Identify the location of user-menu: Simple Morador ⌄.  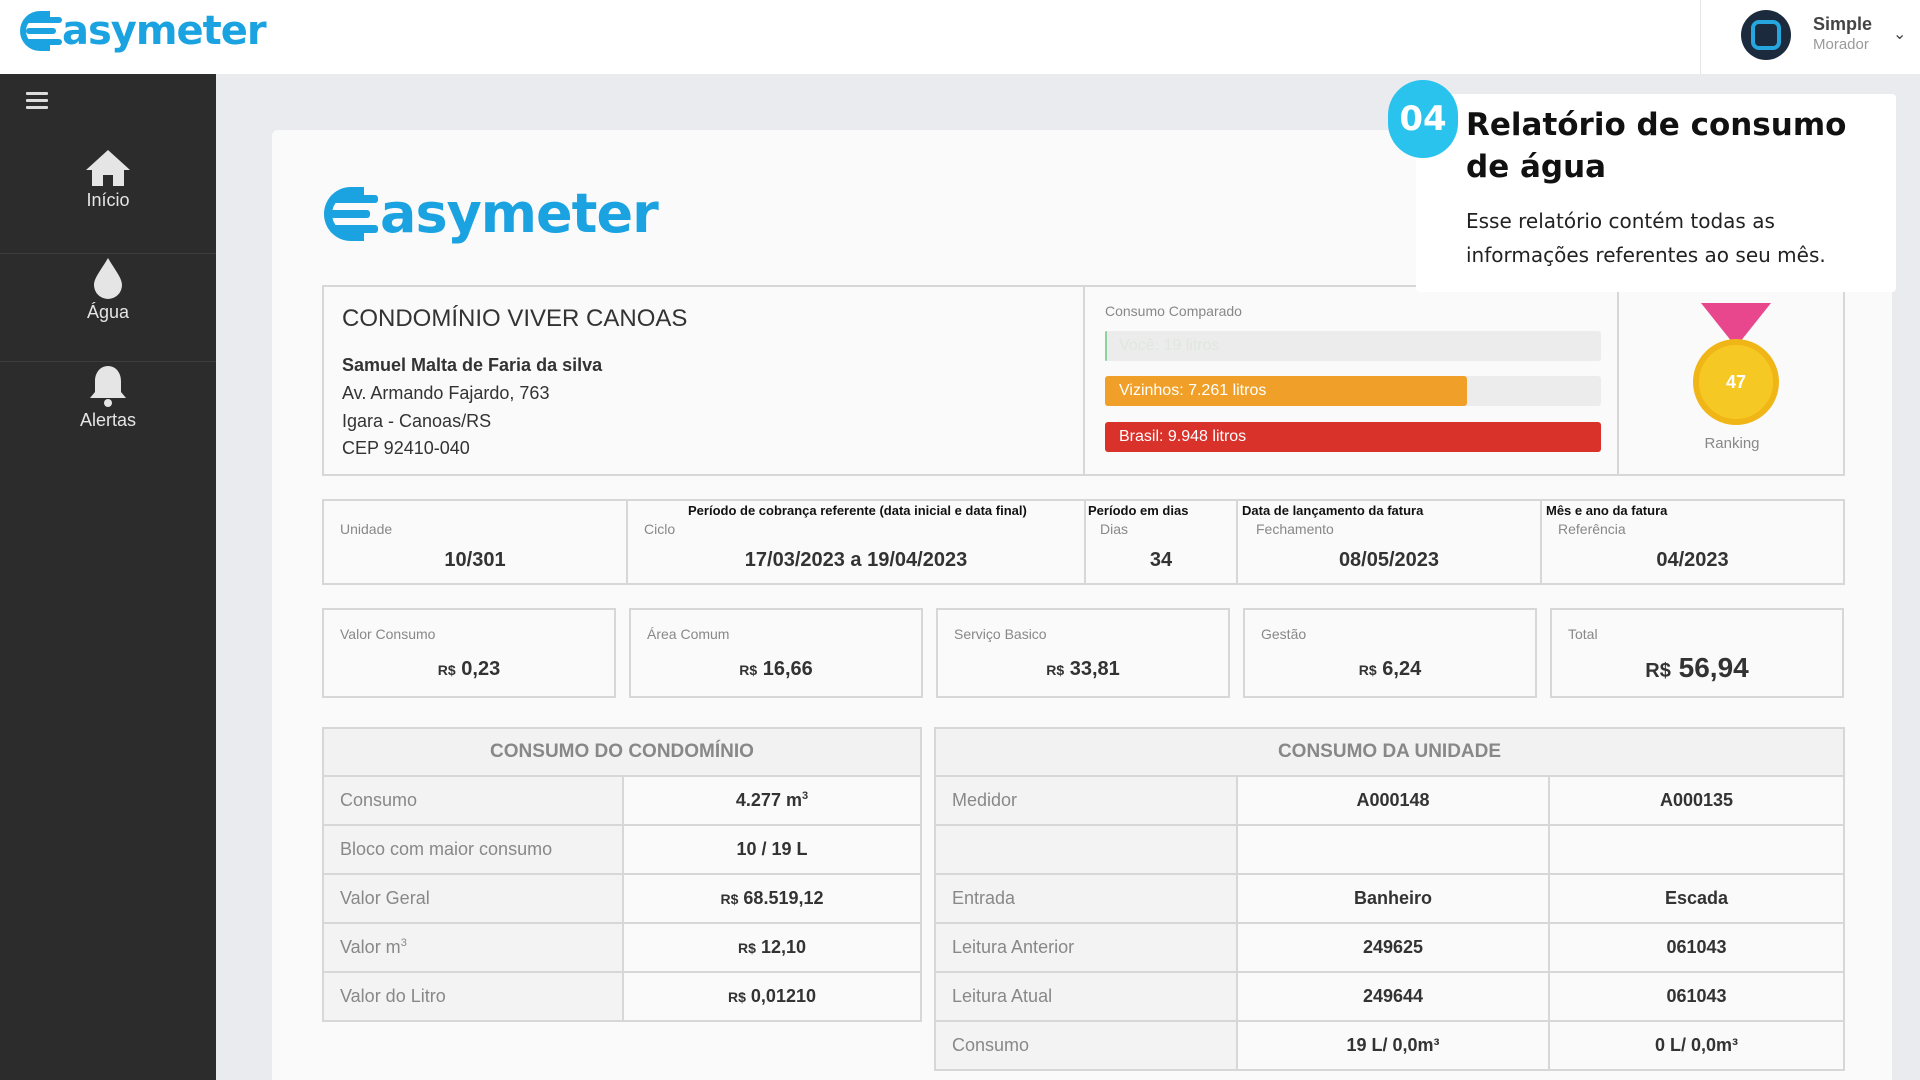
(1810, 37).